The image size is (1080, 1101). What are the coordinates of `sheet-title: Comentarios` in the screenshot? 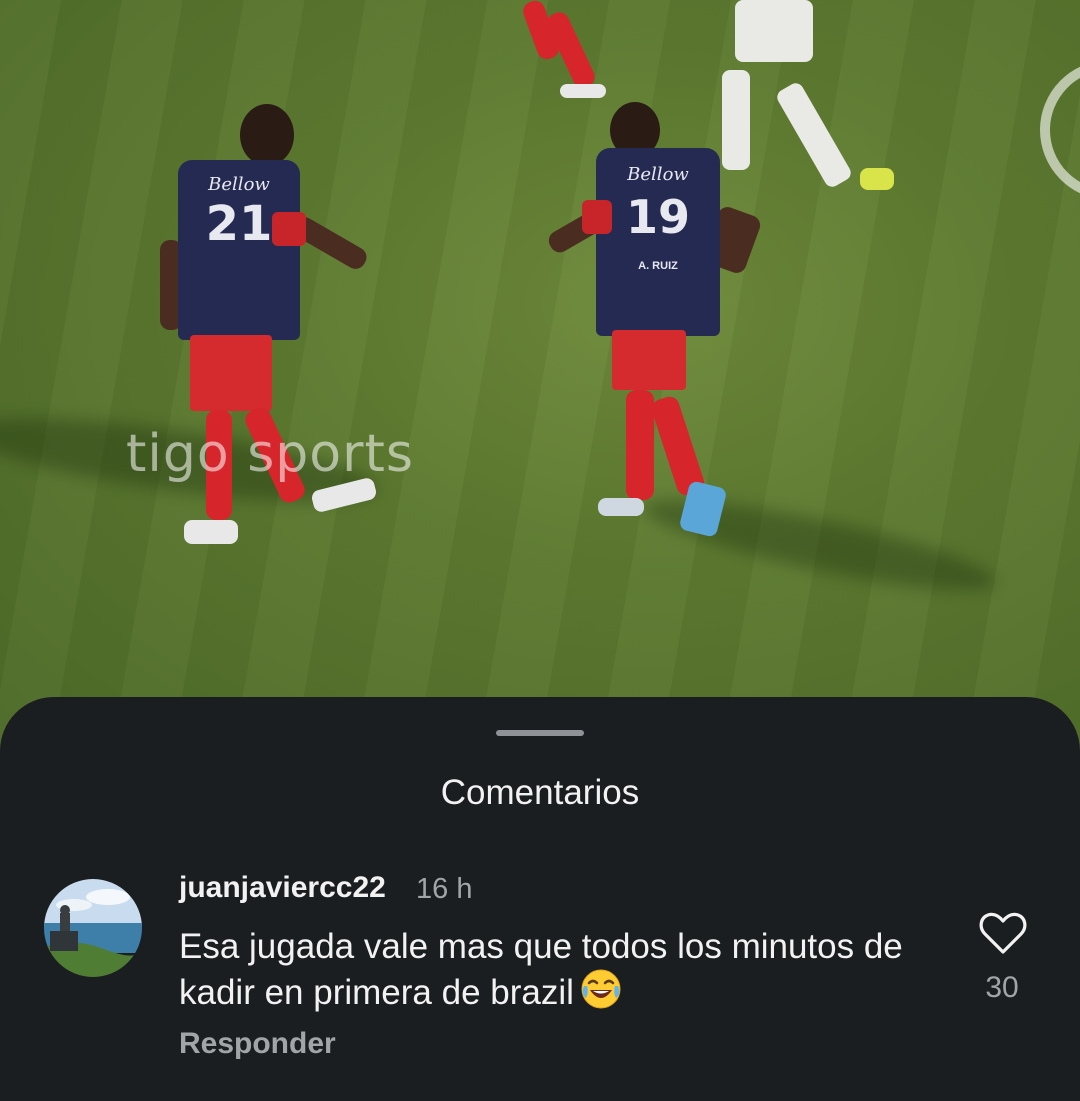 It's located at (540, 792).